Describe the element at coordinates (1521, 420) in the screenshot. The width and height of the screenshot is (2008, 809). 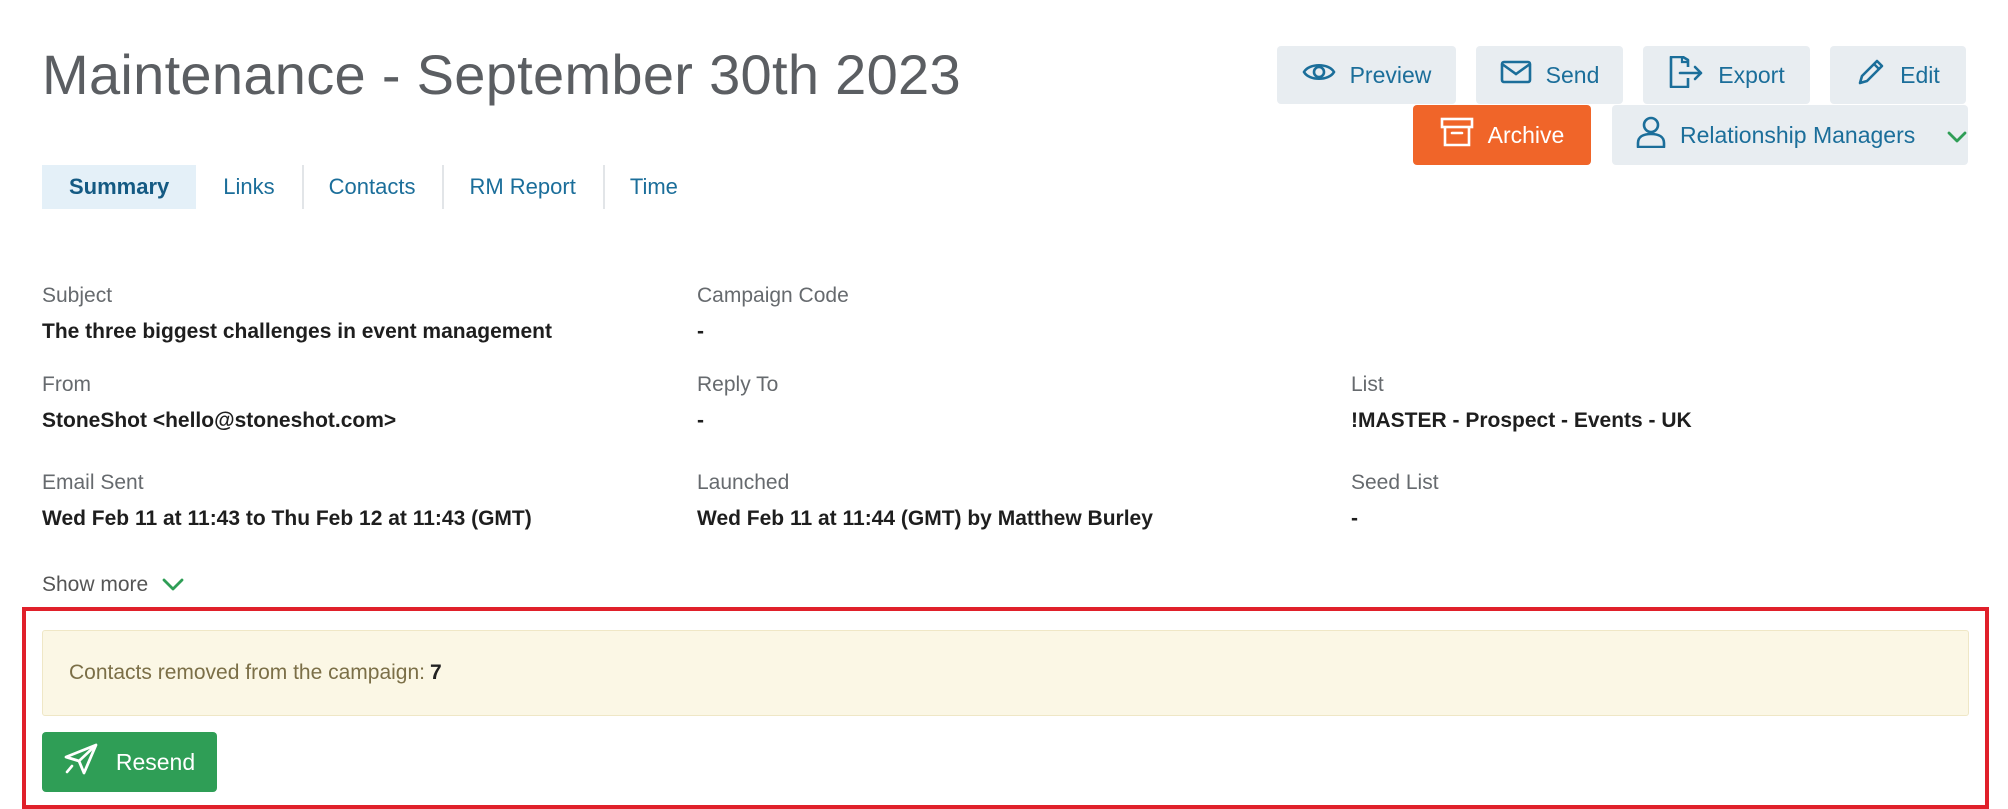
I see `list-value: !MASTER - Prospect - Events - UK` at that location.